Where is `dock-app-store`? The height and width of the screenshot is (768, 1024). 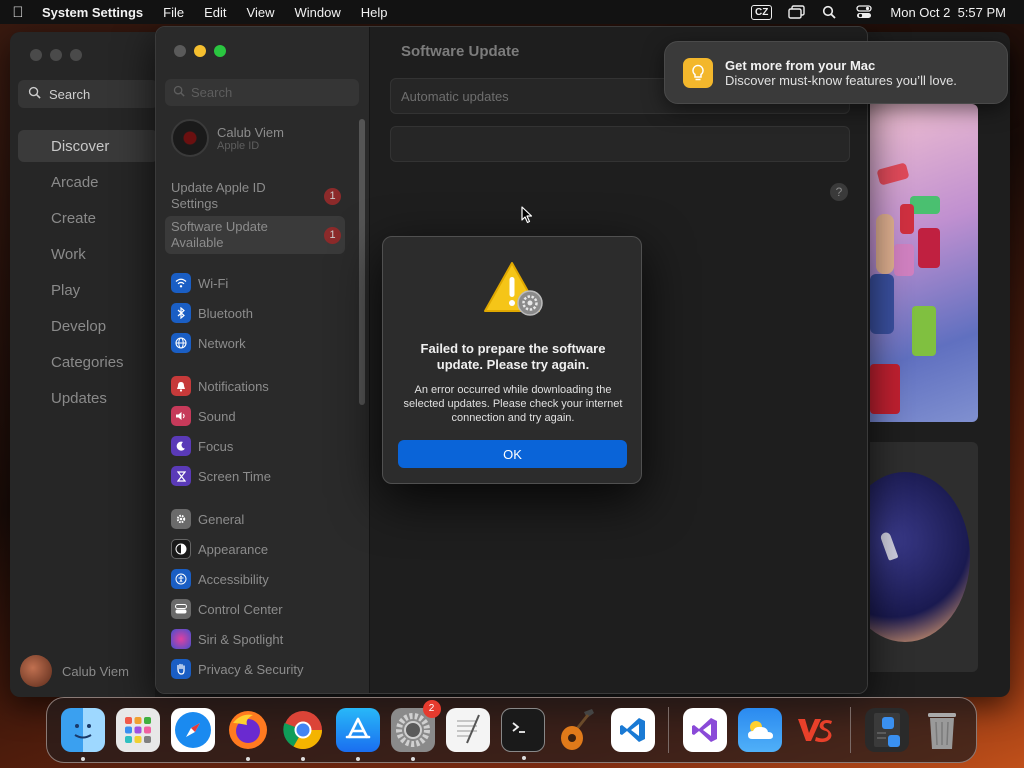 dock-app-store is located at coordinates (357, 734).